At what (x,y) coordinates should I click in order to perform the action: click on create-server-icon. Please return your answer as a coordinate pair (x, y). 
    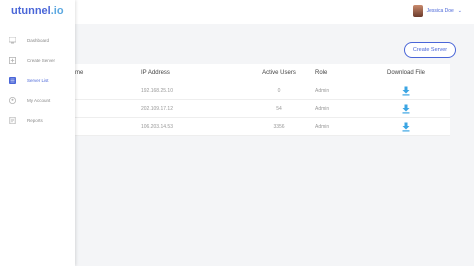
    Looking at the image, I should click on (12, 60).